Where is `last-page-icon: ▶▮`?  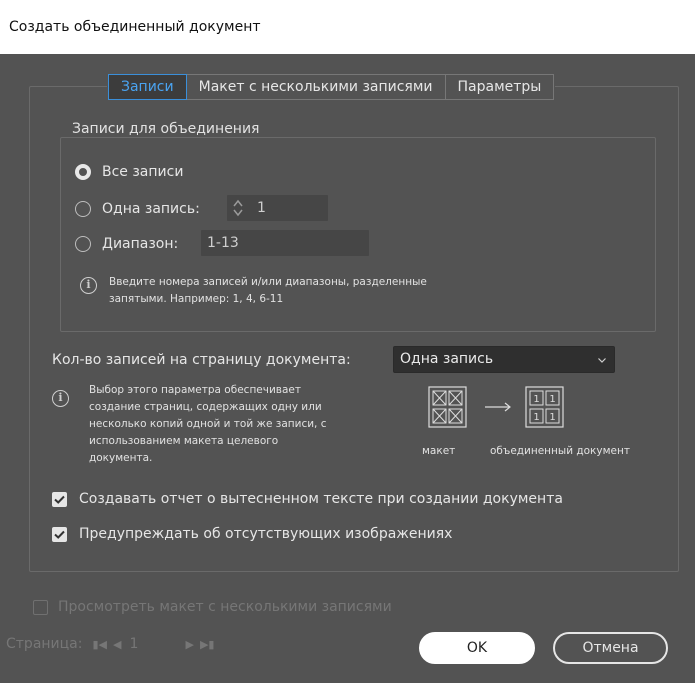 last-page-icon: ▶▮ is located at coordinates (207, 644).